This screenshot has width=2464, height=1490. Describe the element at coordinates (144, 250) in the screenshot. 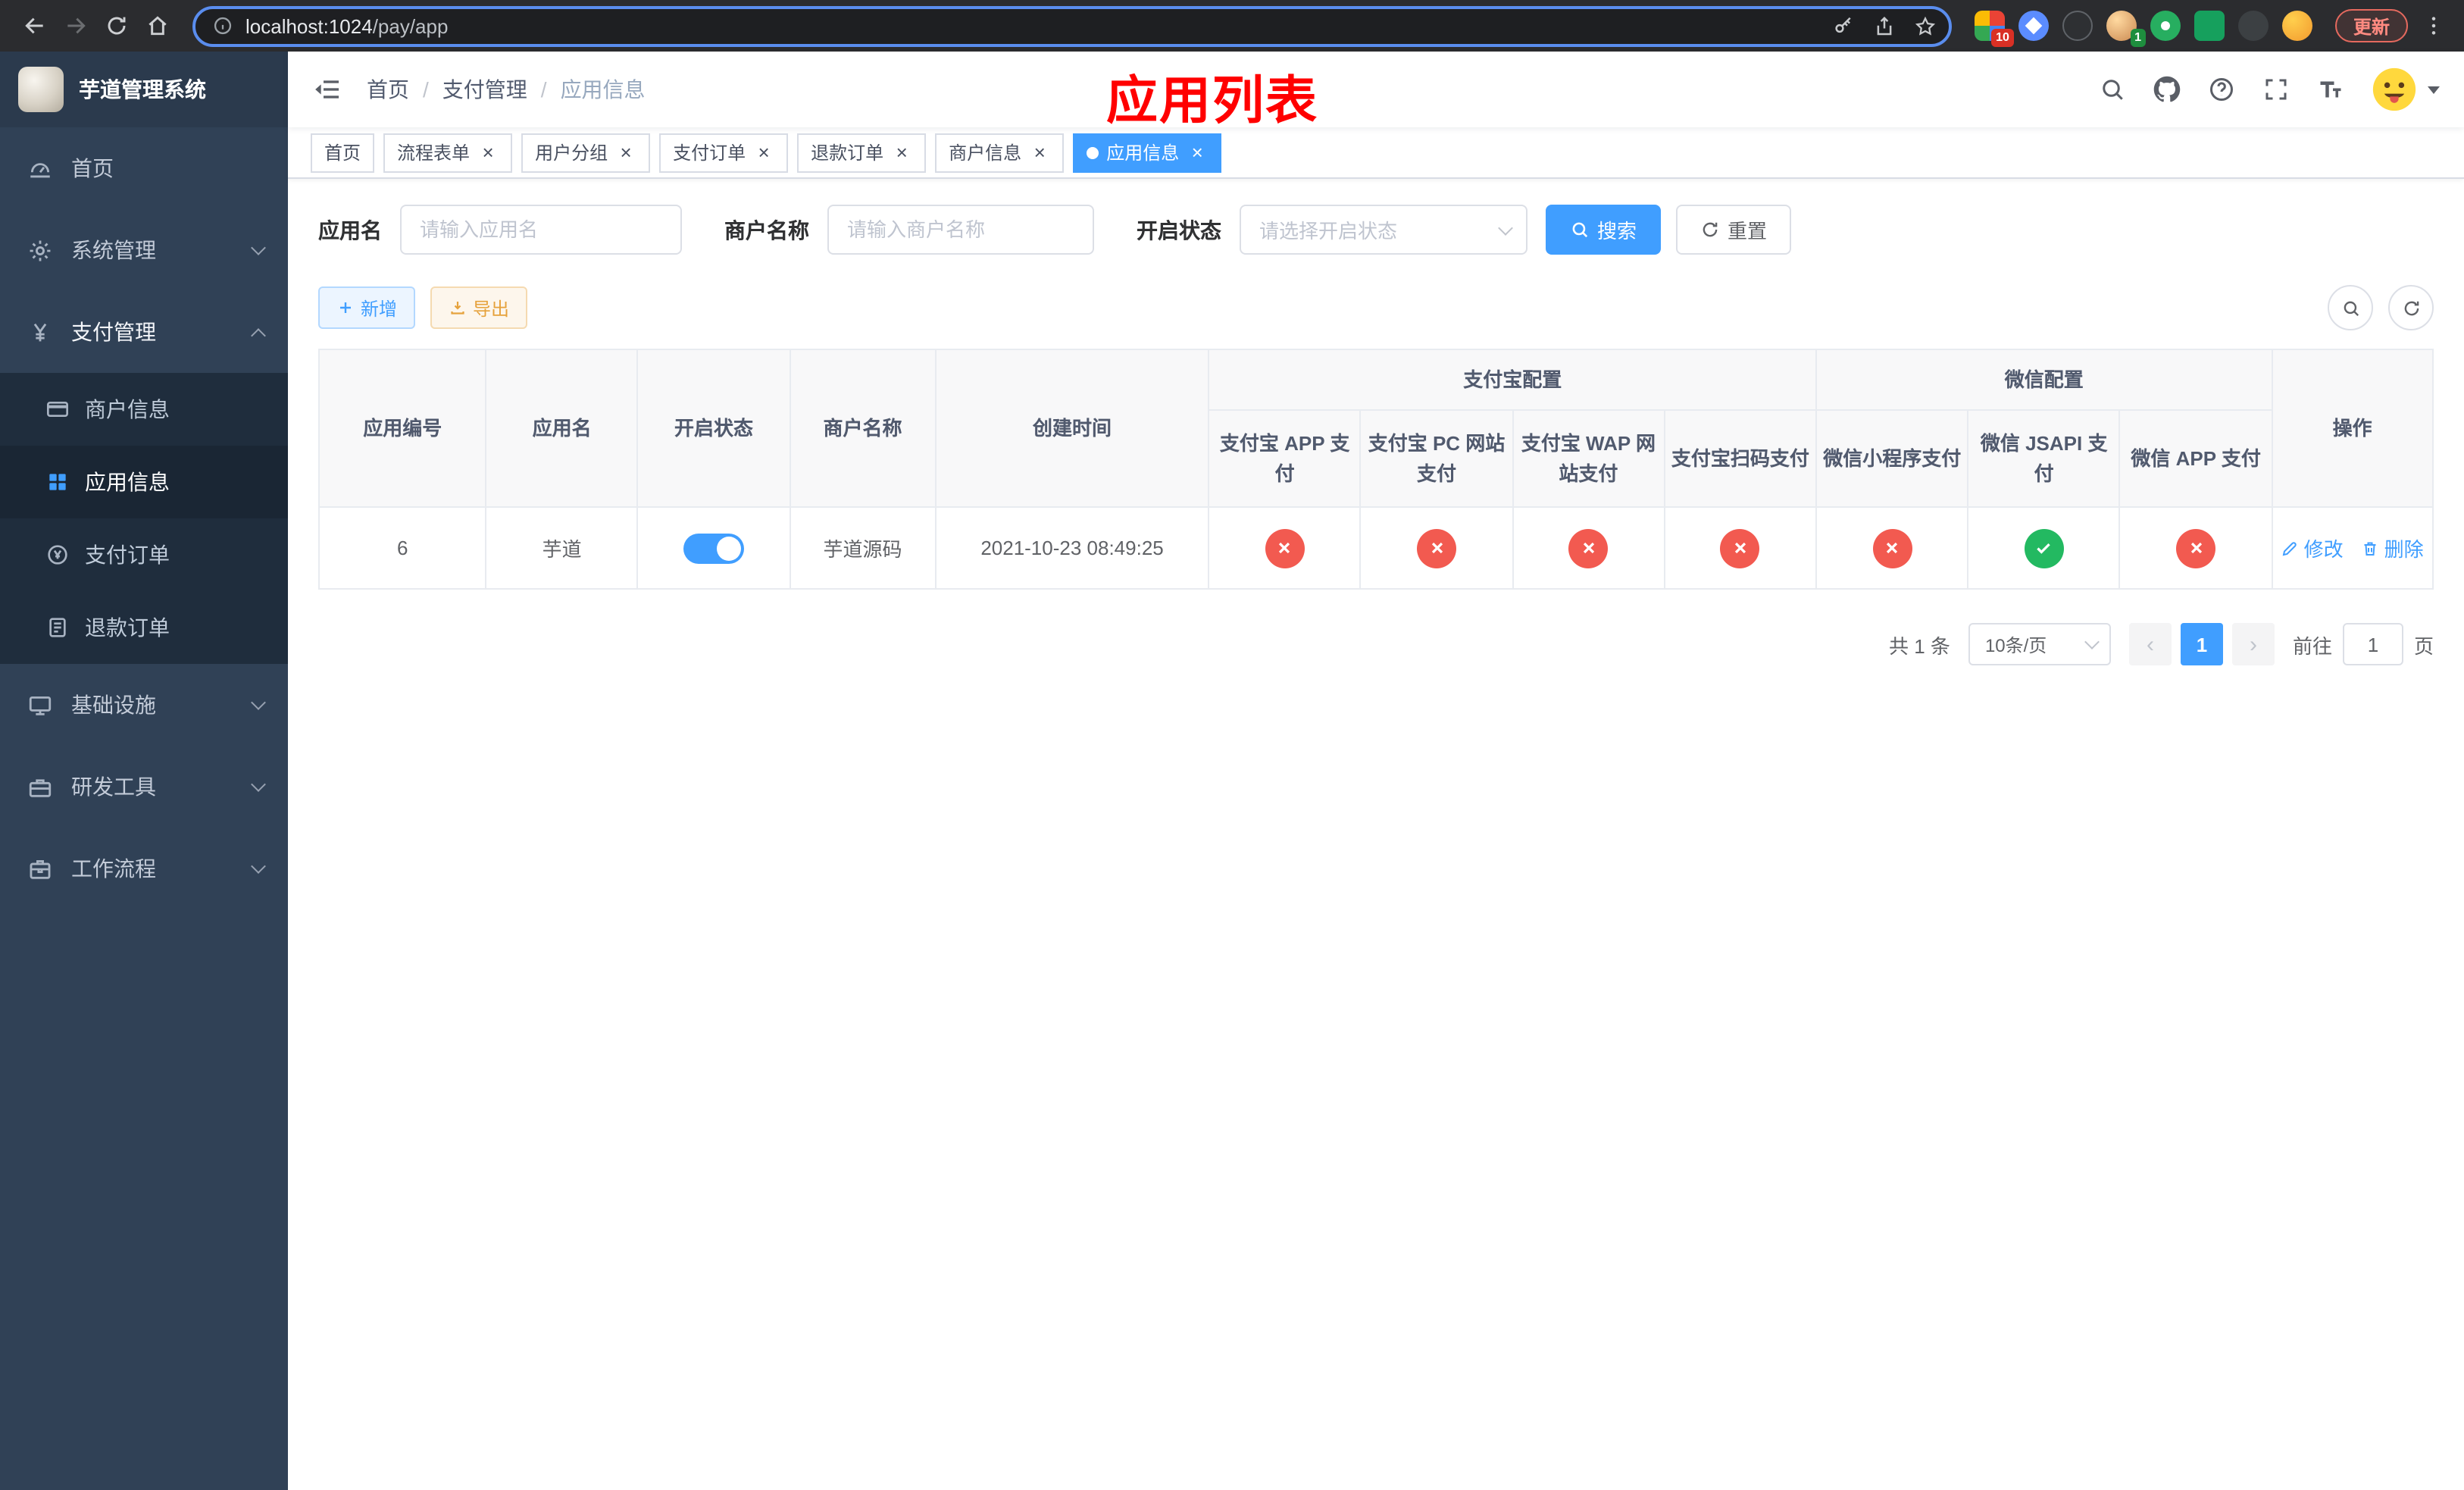

I see `sidebar-item-system: 系统管理` at that location.